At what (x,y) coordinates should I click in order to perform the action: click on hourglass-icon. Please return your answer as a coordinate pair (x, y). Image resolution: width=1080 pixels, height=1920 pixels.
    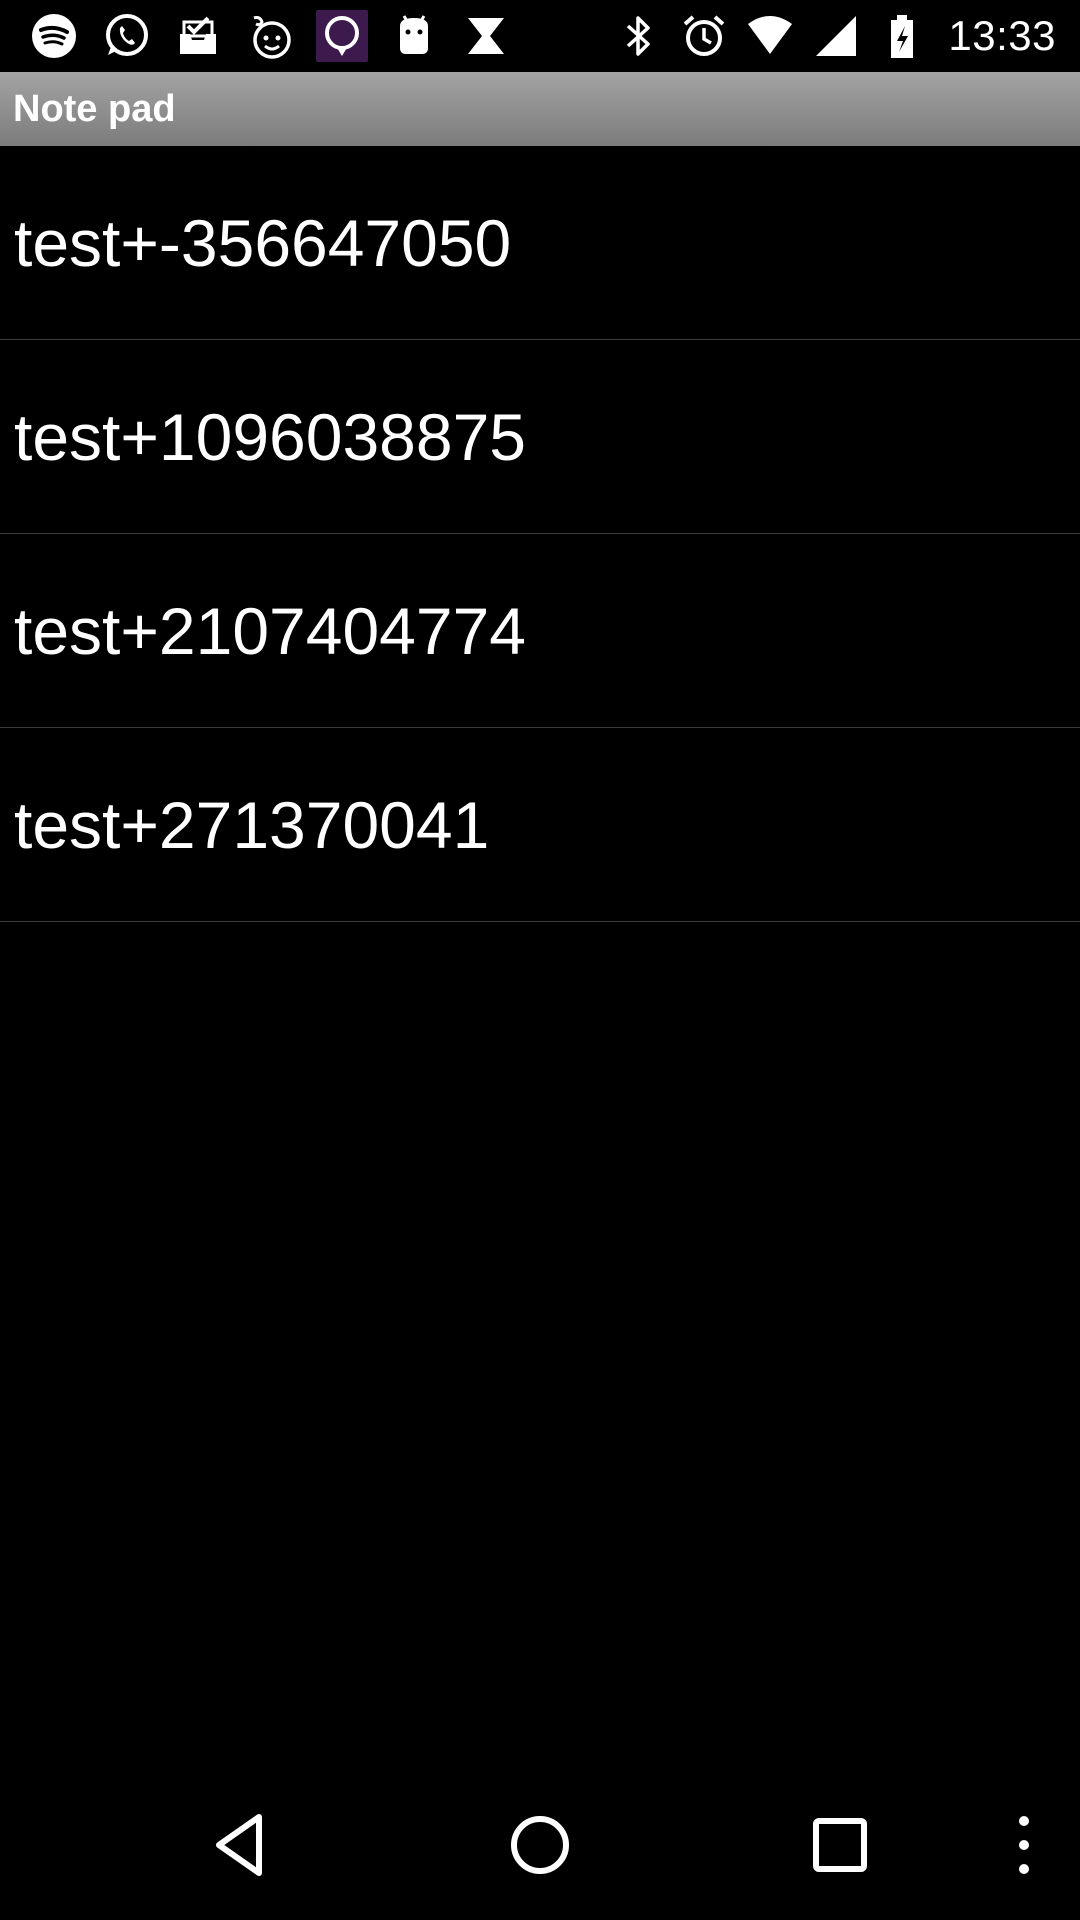
    Looking at the image, I should click on (486, 36).